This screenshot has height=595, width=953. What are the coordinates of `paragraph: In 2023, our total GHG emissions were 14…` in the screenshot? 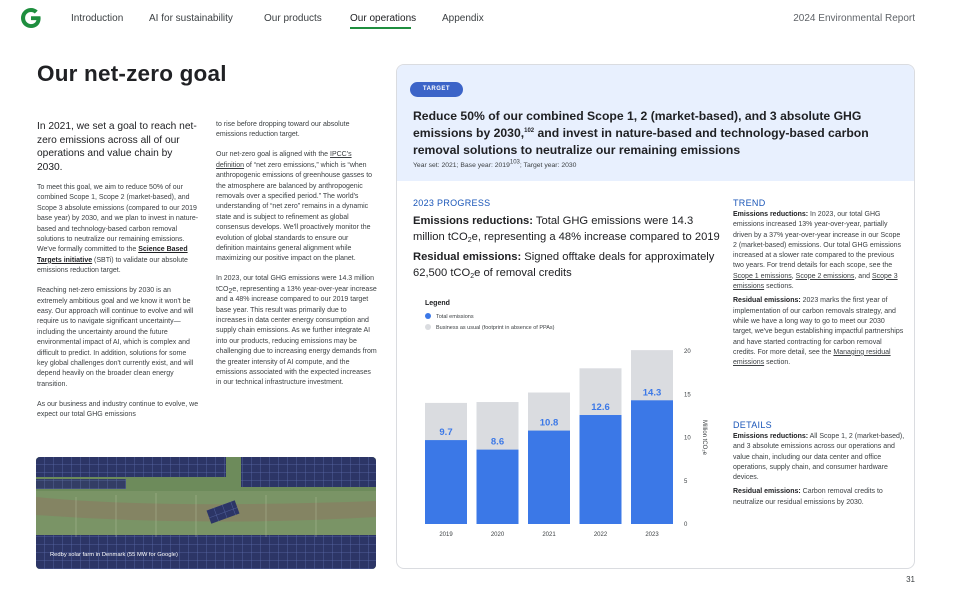 It's located at (297, 331).